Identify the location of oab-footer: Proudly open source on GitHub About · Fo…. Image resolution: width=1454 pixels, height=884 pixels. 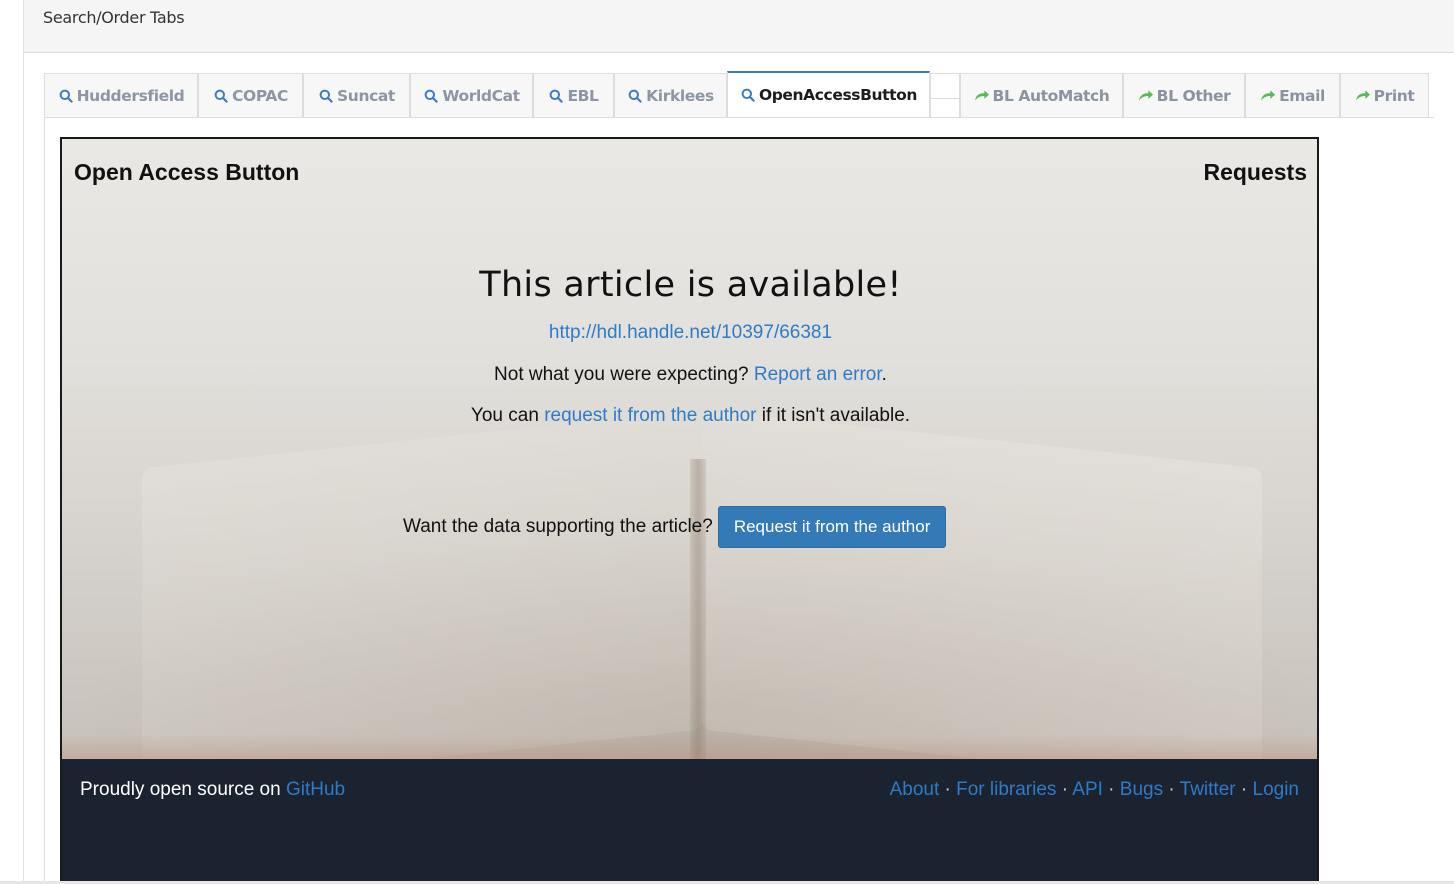
(689, 821).